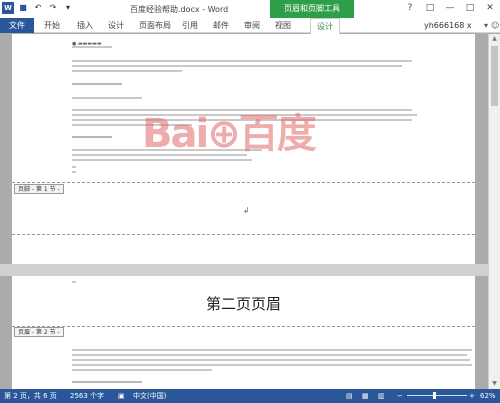 The image size is (500, 403). Describe the element at coordinates (490, 8) in the screenshot. I see `close-button: ✕` at that location.